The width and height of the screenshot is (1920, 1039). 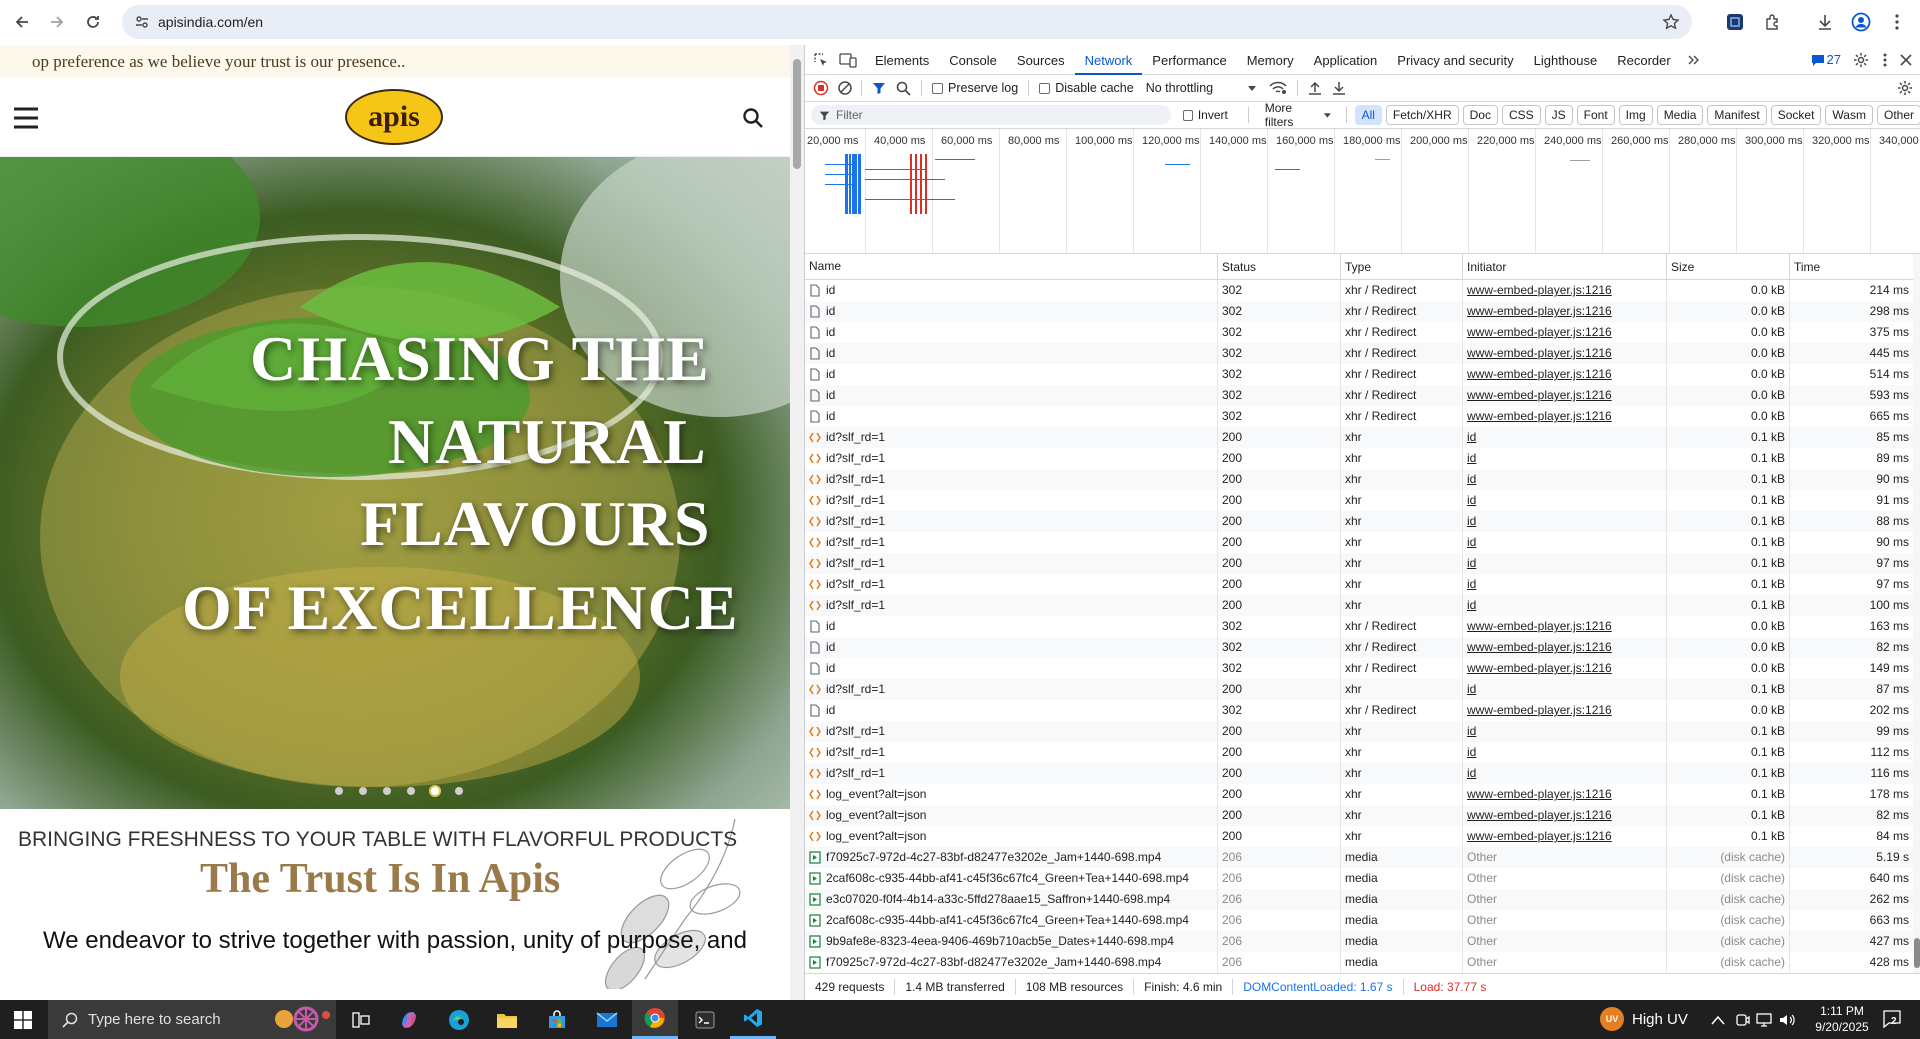 I want to click on vscode-button, so click(x=753, y=1019).